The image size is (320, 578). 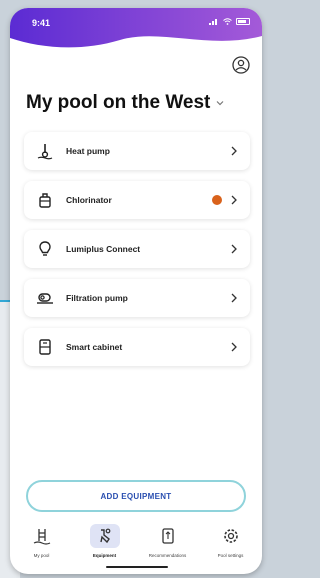 I want to click on tab-label: Equipment, so click(x=104, y=555).